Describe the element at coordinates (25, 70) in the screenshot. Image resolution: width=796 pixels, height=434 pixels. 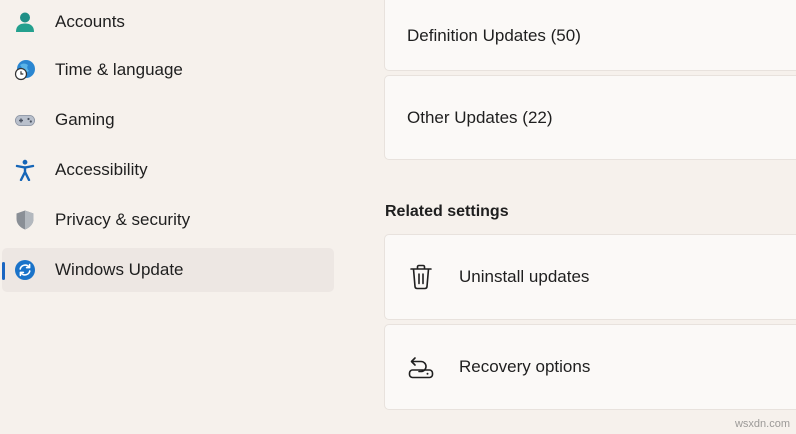
I see `globe-clock-icon` at that location.